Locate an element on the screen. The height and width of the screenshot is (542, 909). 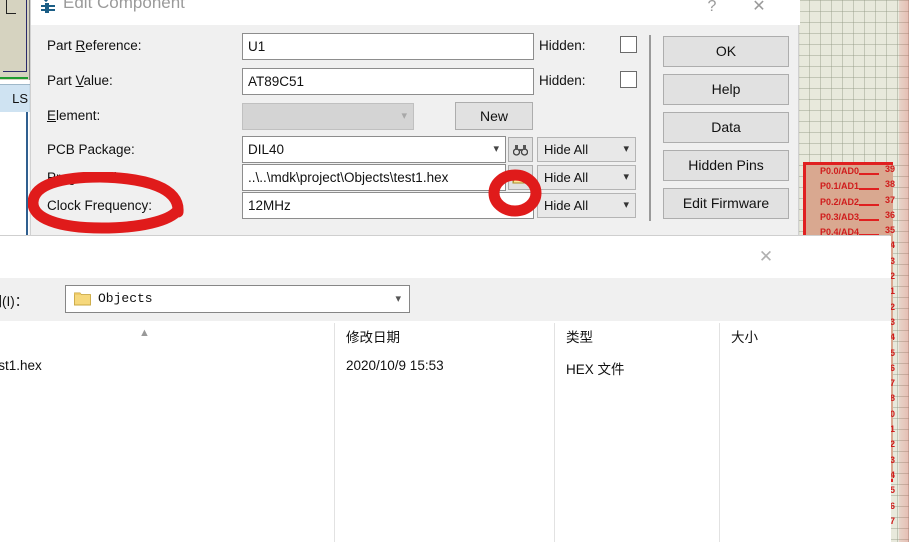
pin-row: P0.2/AD2 37 is located at coordinates (849, 203).